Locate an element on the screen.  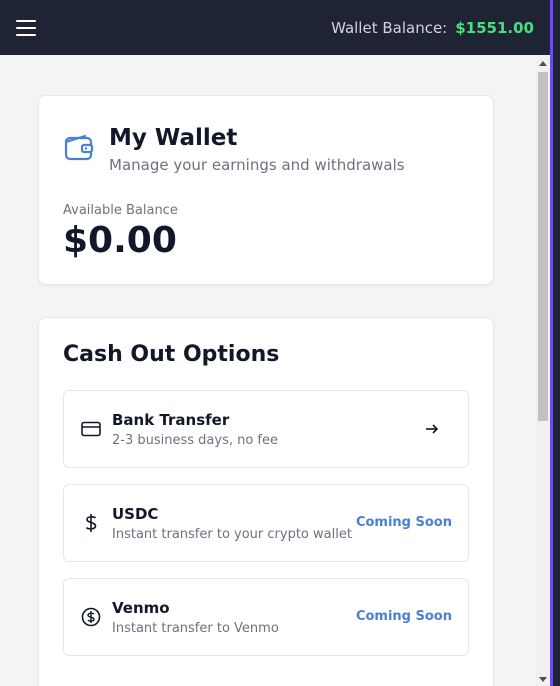
option-name: USDC is located at coordinates (135, 514).